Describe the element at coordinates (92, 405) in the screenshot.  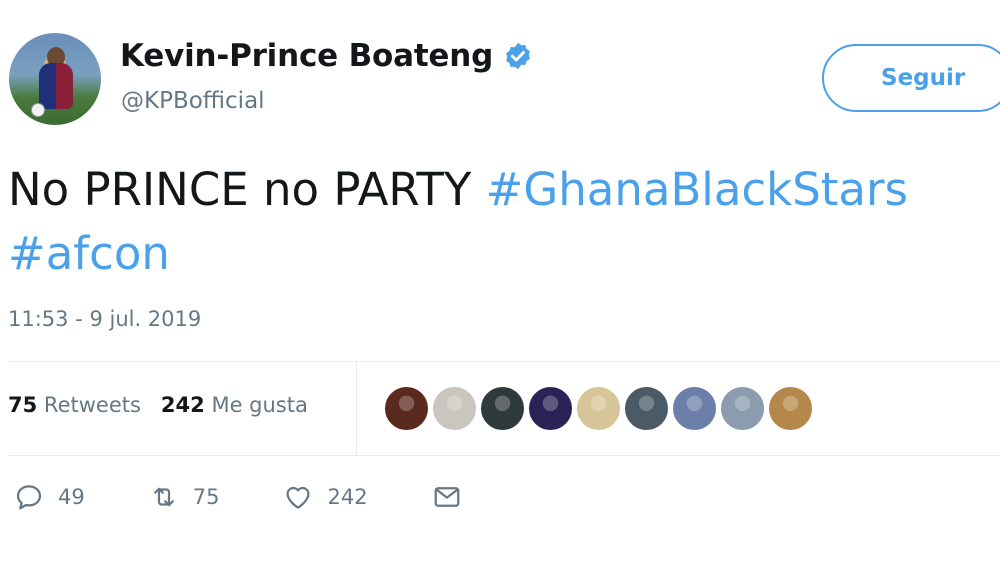
I see `retweets-label: Retweets` at that location.